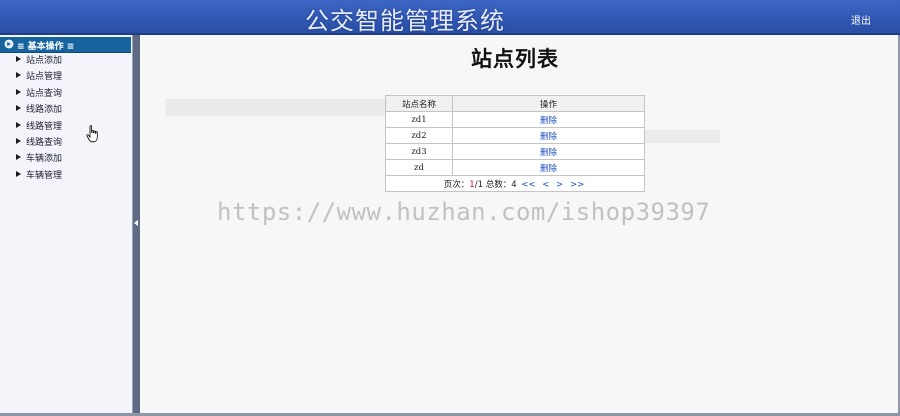 The image size is (900, 416). I want to click on logout-link: 退出, so click(861, 19).